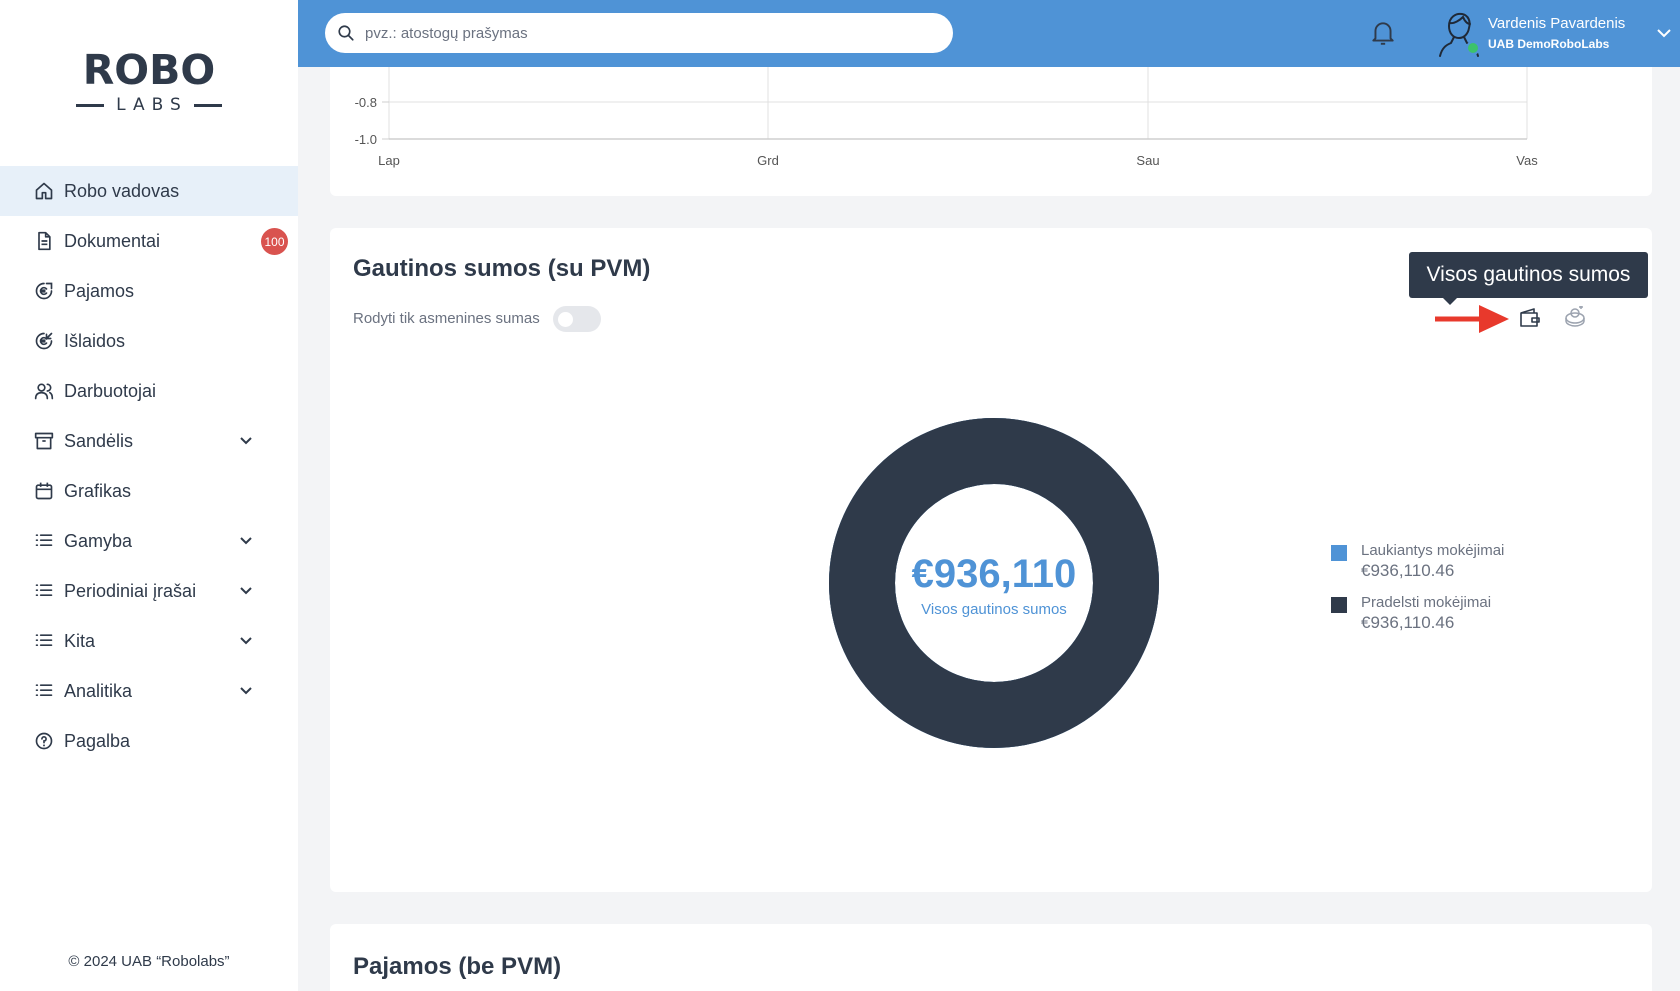  I want to click on search-icon, so click(346, 33).